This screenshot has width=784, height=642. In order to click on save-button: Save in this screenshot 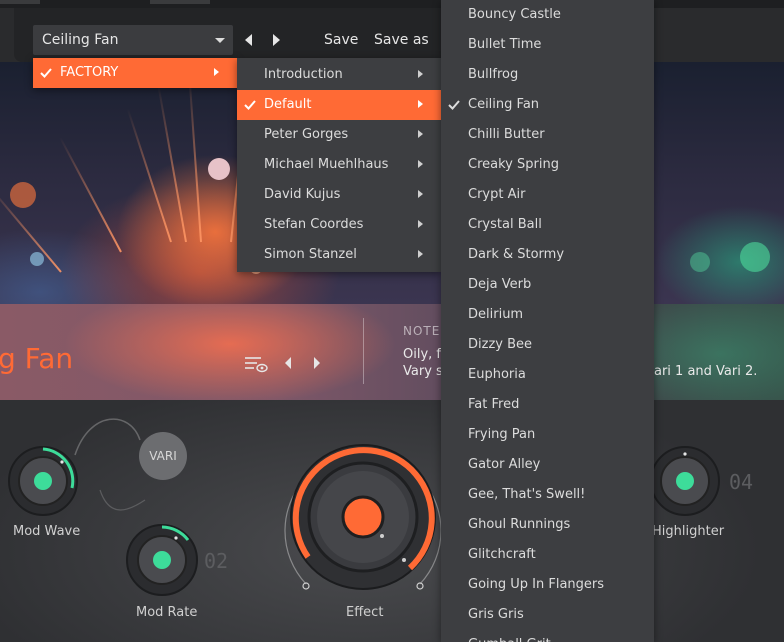, I will do `click(341, 40)`.